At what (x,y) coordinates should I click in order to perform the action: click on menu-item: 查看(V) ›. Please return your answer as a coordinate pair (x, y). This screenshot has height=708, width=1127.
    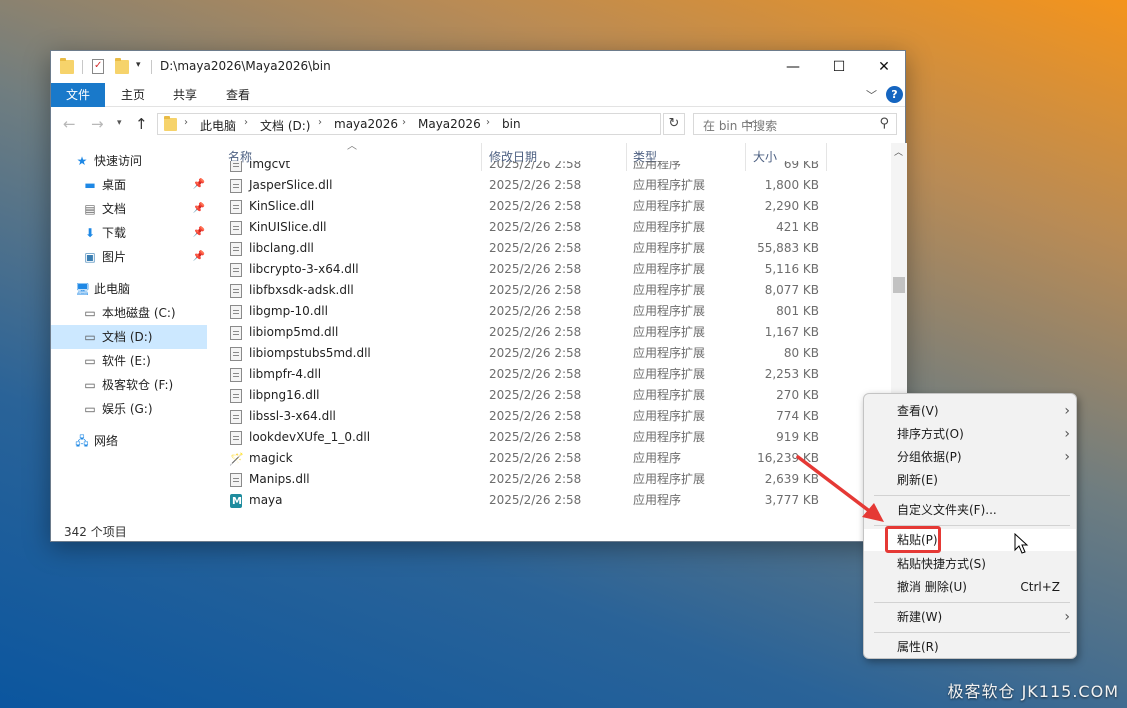
    Looking at the image, I should click on (970, 411).